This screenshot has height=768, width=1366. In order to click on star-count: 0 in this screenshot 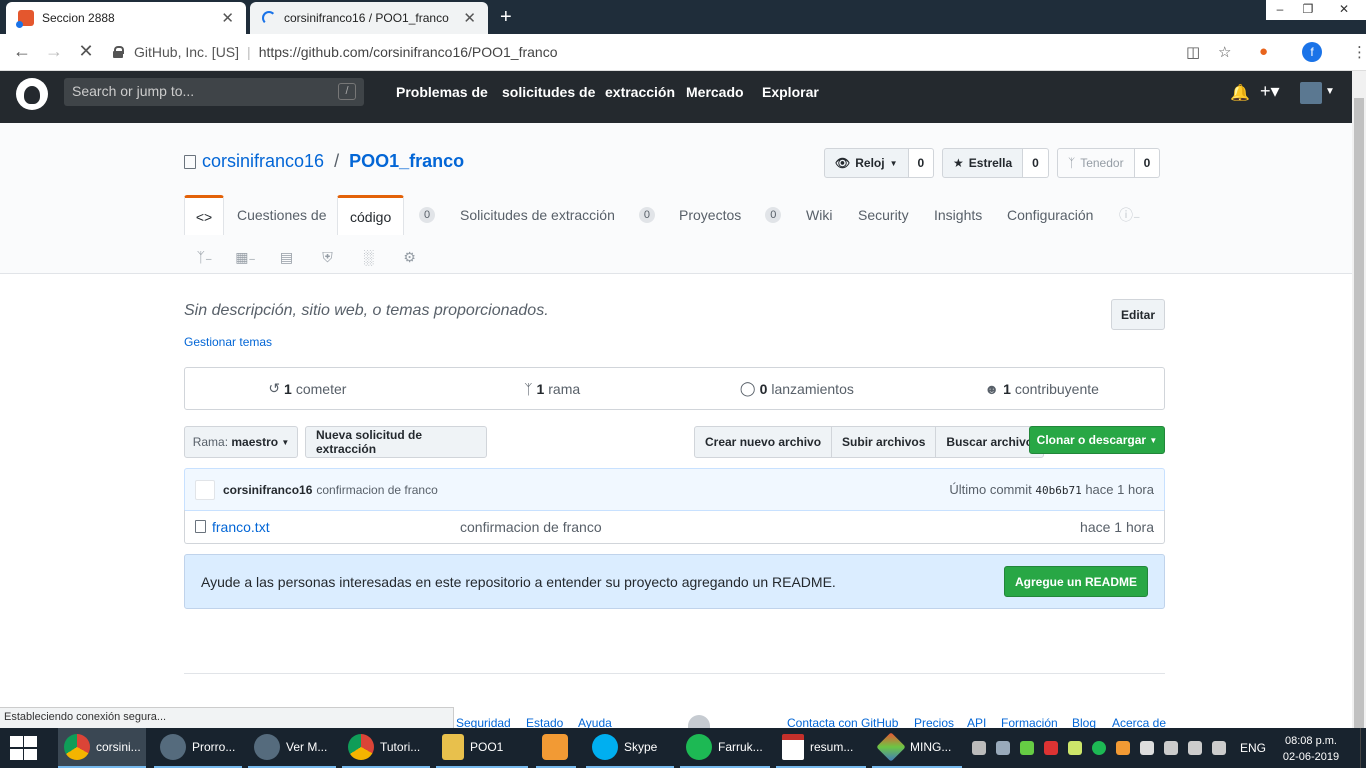, I will do `click(1036, 163)`.